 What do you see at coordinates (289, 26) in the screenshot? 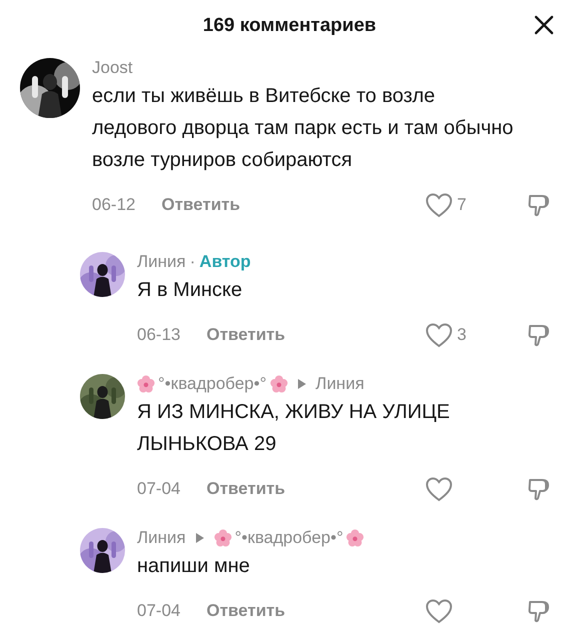
I see `comments-title: 169 комментариев` at bounding box center [289, 26].